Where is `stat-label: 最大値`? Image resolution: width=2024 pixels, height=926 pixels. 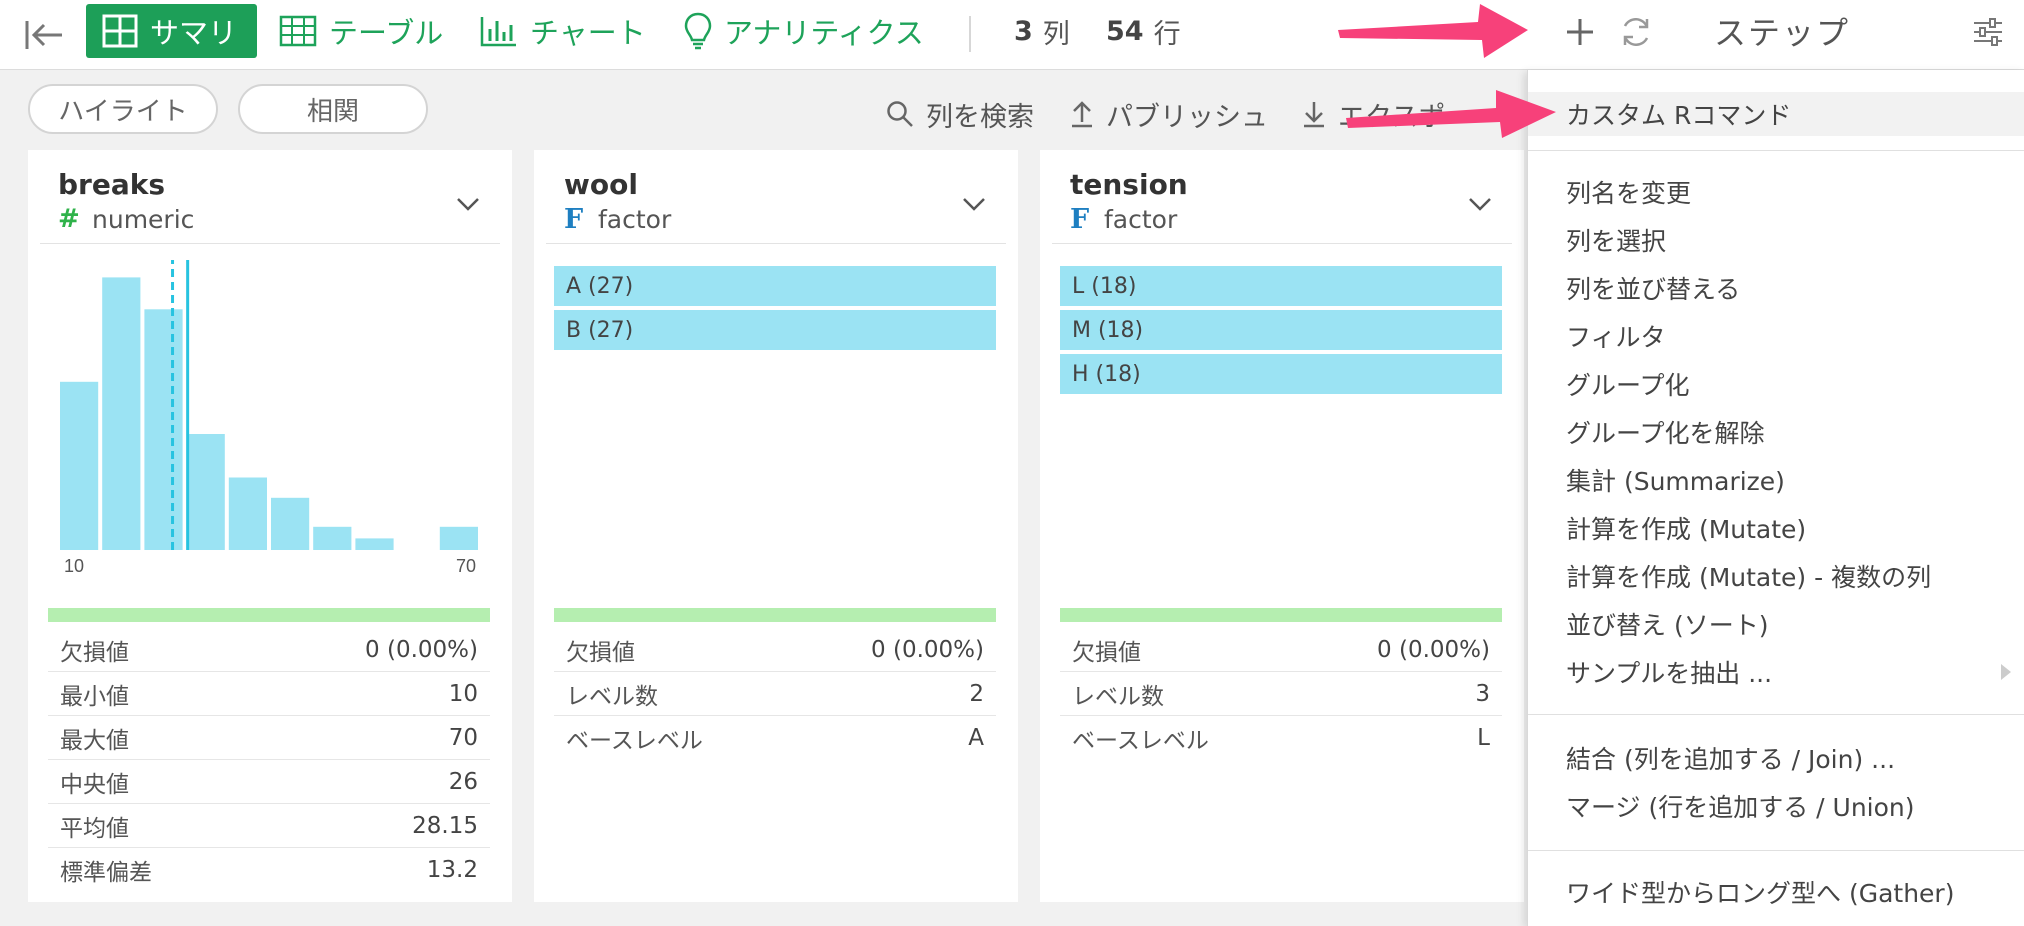
stat-label: 最大値 is located at coordinates (94, 740).